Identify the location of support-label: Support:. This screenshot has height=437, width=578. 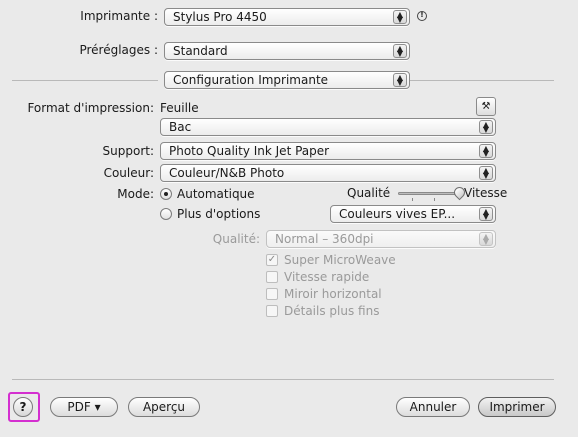
(128, 151).